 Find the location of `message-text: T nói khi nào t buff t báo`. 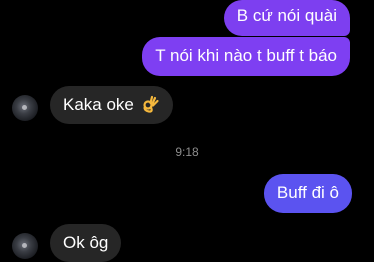

message-text: T nói khi nào t buff t báo is located at coordinates (246, 55).